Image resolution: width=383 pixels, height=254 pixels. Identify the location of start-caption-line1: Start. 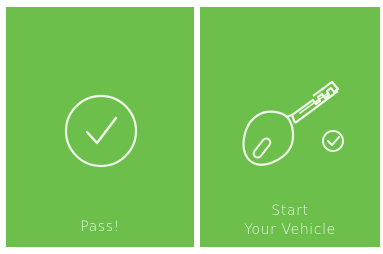
(290, 211).